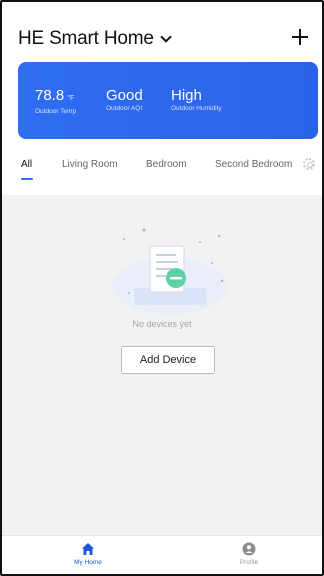  I want to click on nav-profile-label: Profile, so click(249, 562).